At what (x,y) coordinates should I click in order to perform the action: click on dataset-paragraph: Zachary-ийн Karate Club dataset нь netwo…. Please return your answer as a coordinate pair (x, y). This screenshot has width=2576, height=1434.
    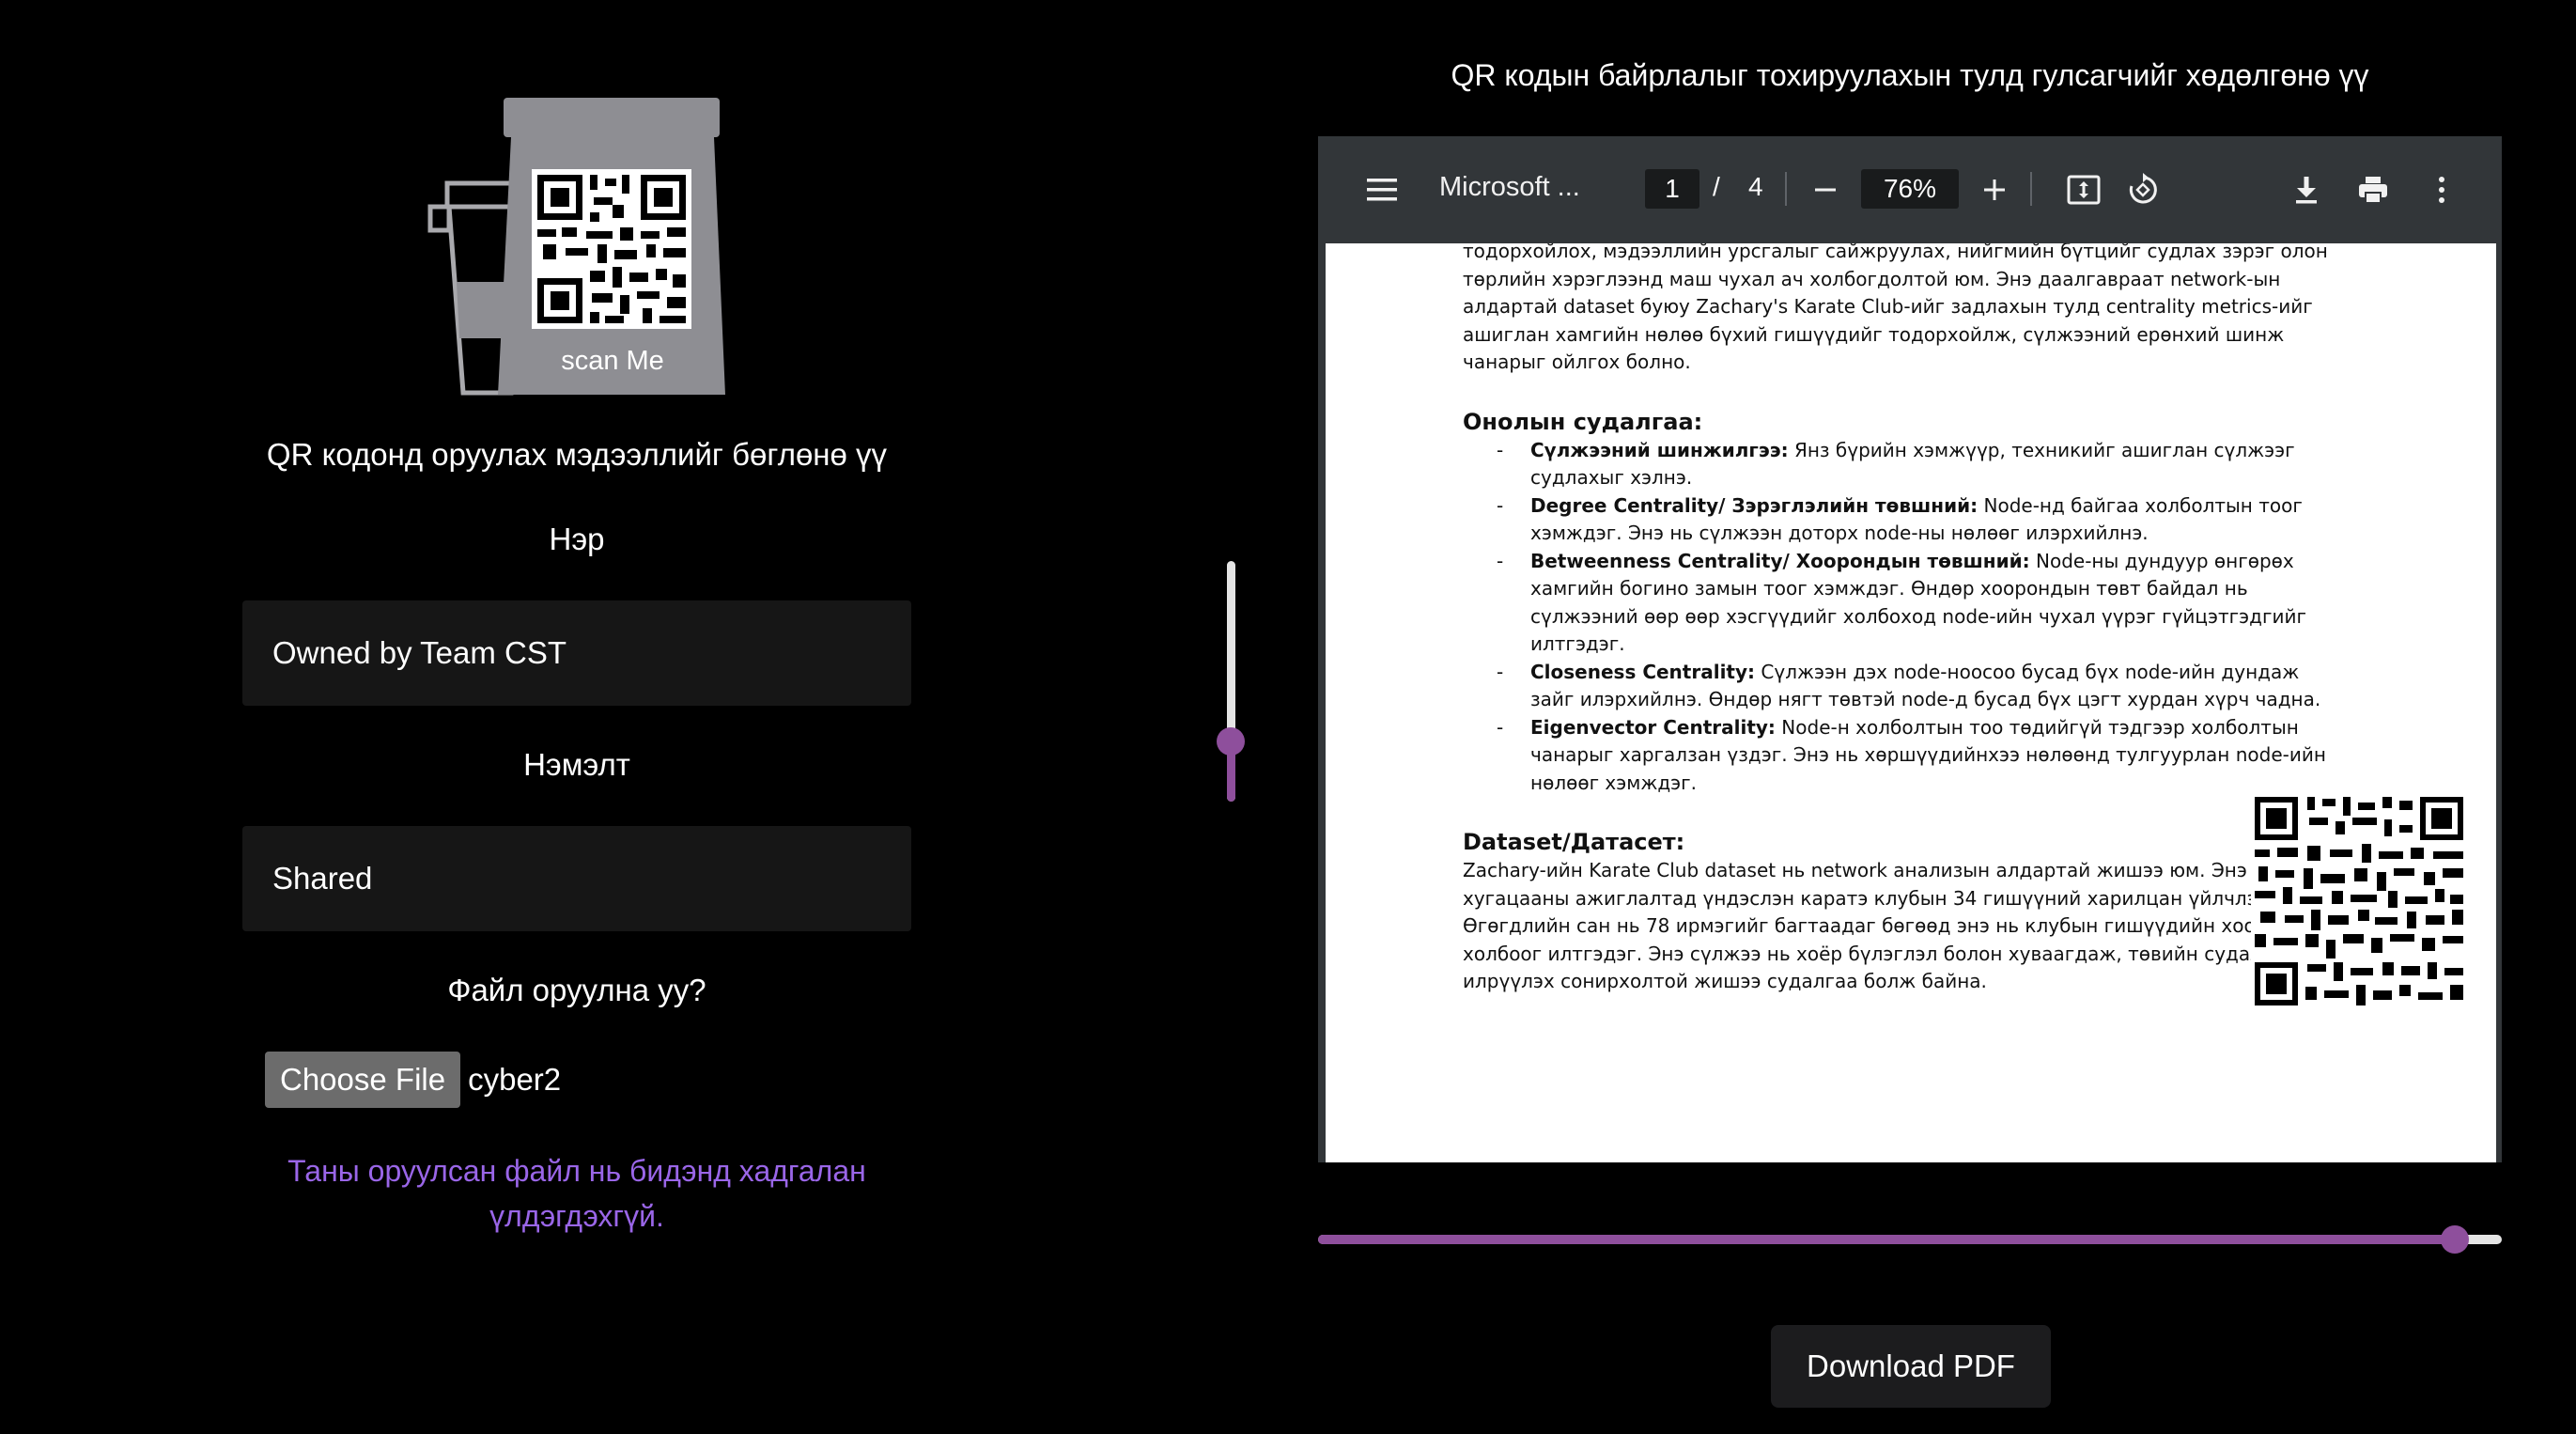
    Looking at the image, I should click on (1897, 926).